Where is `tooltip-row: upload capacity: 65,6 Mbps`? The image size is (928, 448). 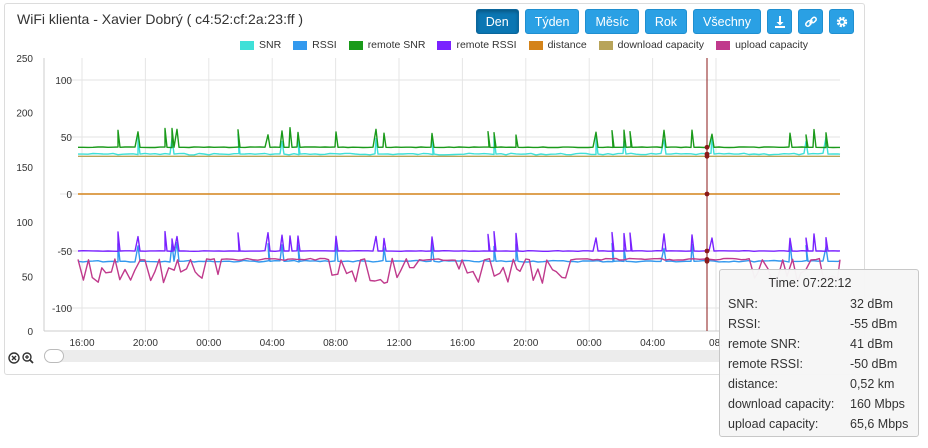 tooltip-row: upload capacity: 65,6 Mbps is located at coordinates (819, 424).